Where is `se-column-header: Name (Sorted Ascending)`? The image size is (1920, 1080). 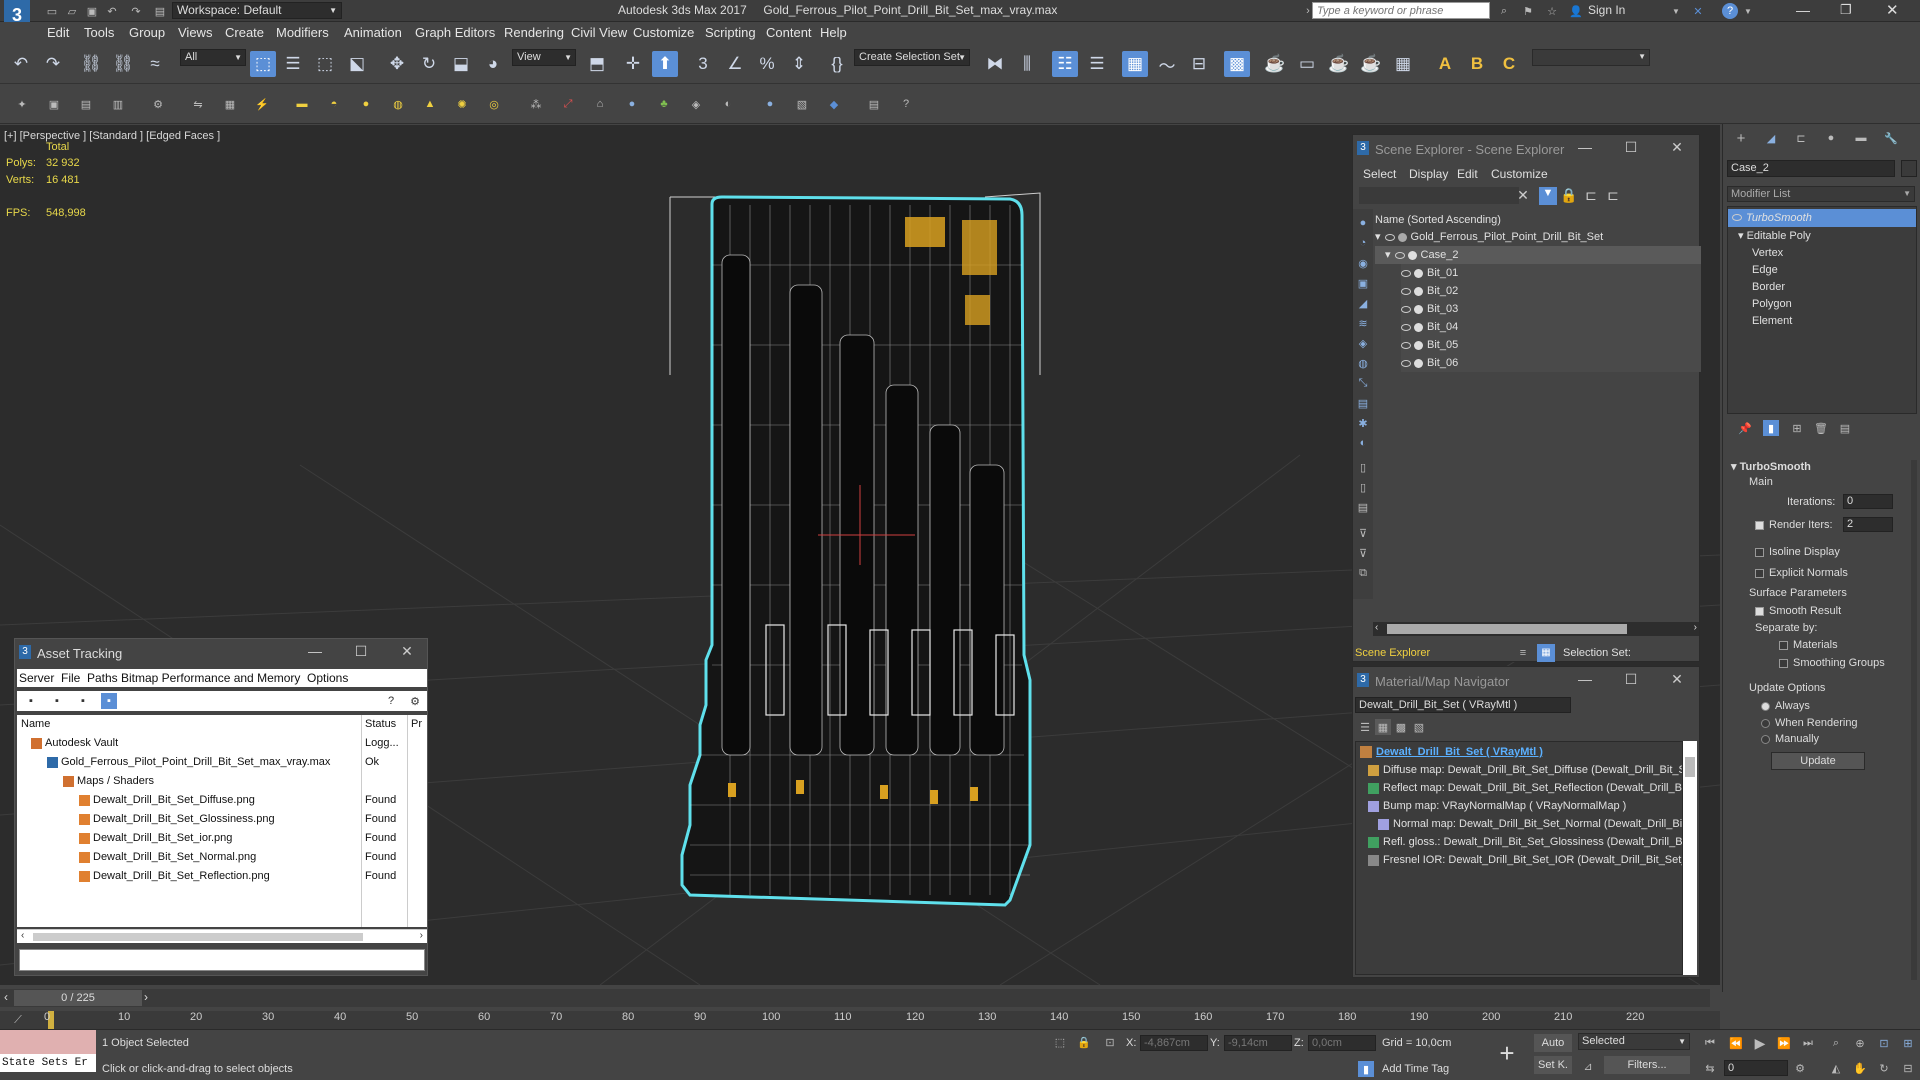
se-column-header: Name (Sorted Ascending) is located at coordinates (1438, 220).